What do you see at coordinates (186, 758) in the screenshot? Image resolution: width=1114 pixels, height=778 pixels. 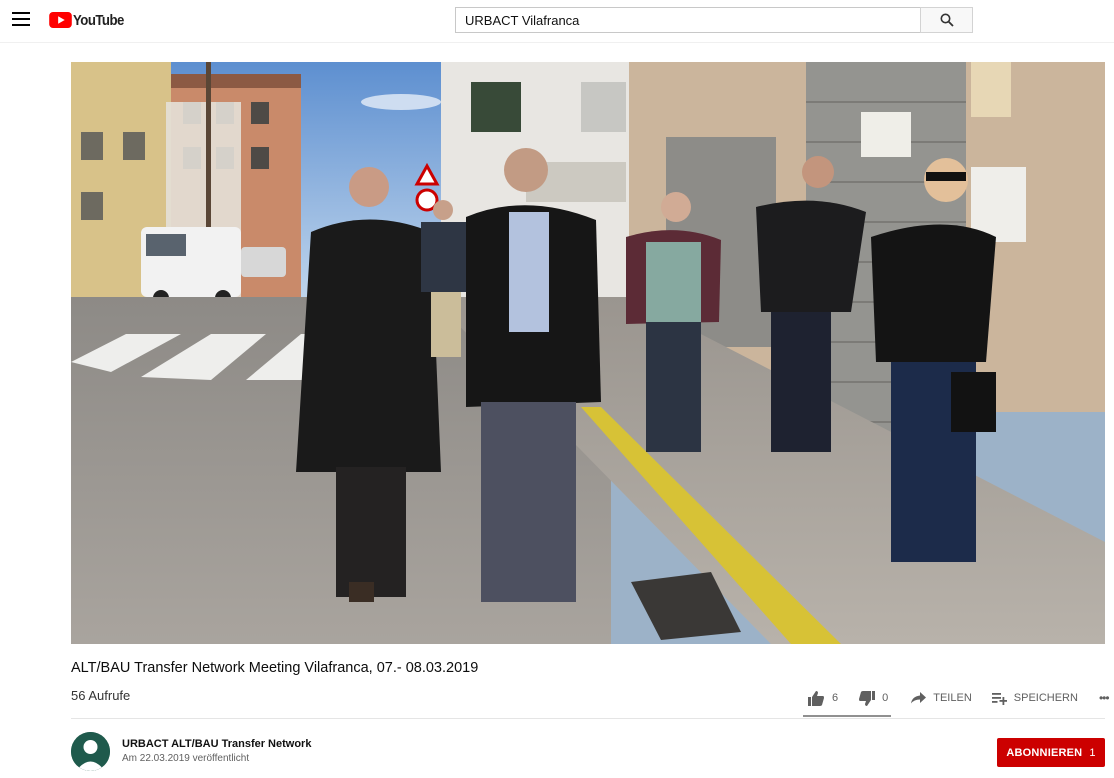 I see `publish-date: Am 22.03.2019 veröffentlicht` at bounding box center [186, 758].